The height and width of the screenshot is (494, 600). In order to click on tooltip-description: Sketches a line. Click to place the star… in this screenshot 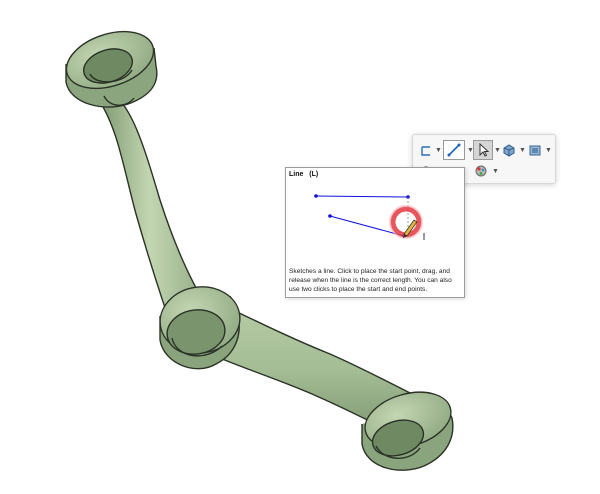, I will do `click(370, 280)`.